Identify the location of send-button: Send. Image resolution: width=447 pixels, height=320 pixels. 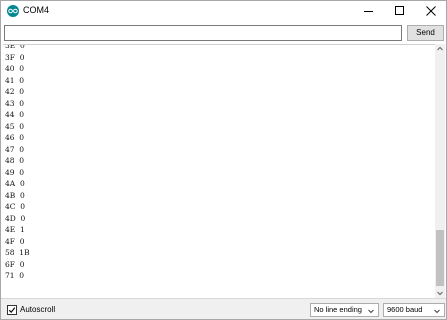
(425, 33).